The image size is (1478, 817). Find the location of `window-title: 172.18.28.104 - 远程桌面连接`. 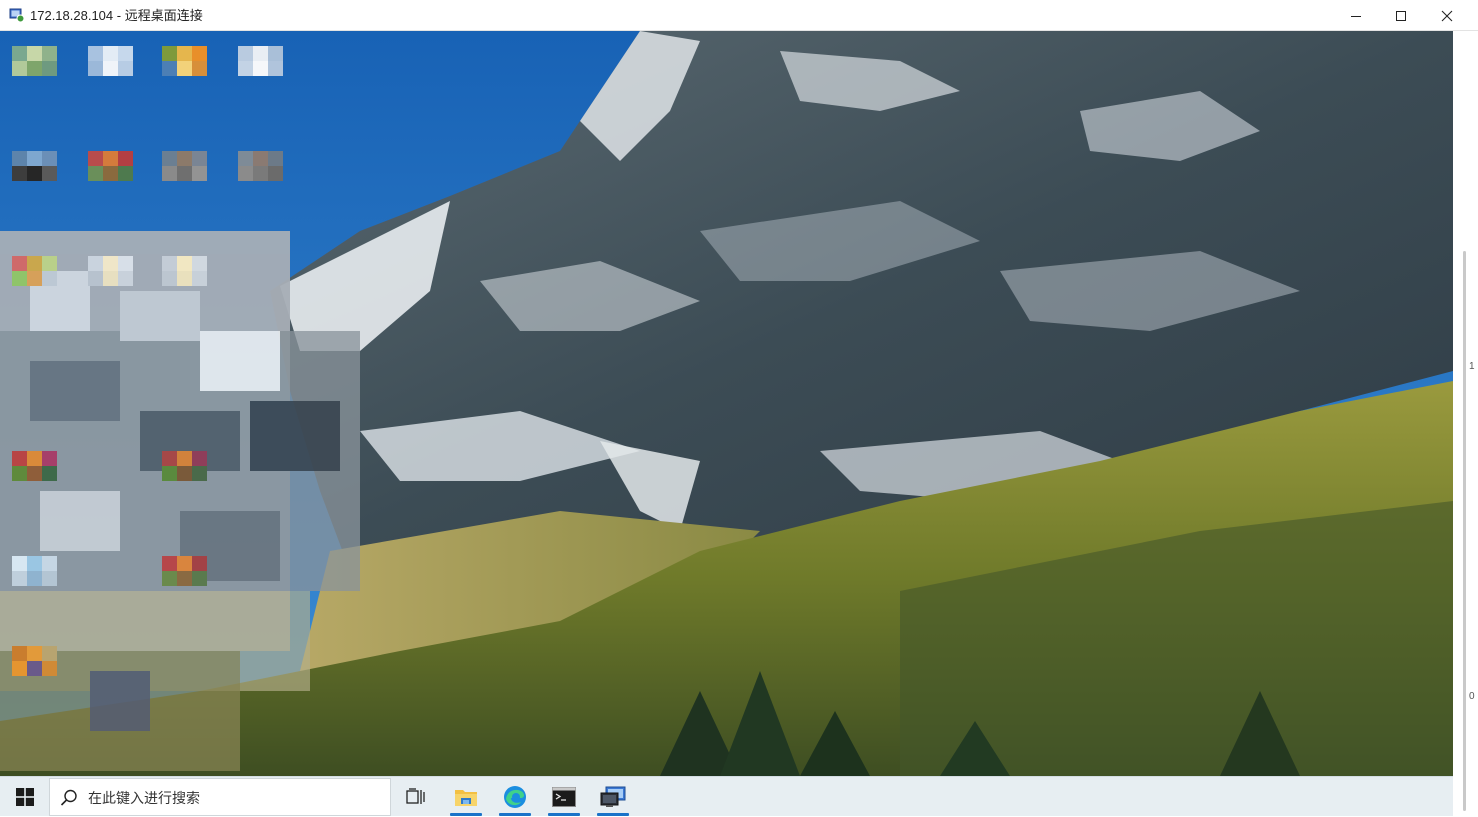

window-title: 172.18.28.104 - 远程桌面连接 is located at coordinates (116, 15).